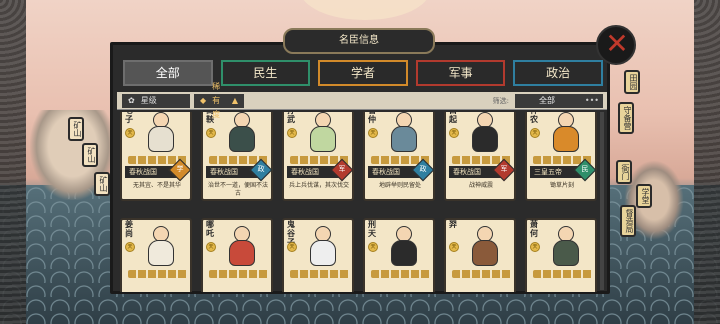  I want to click on sort-by-rarity: ◆ 稀有度 ▲, so click(219, 100).